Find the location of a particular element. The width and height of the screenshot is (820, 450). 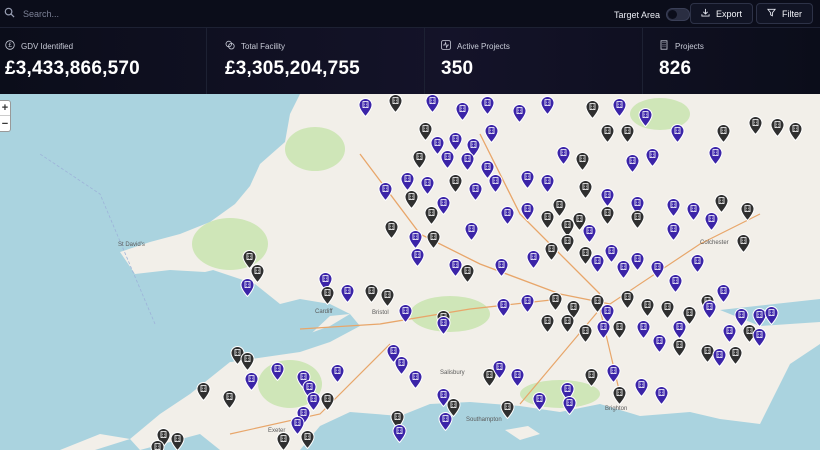

filter-button: Filter is located at coordinates (784, 13).